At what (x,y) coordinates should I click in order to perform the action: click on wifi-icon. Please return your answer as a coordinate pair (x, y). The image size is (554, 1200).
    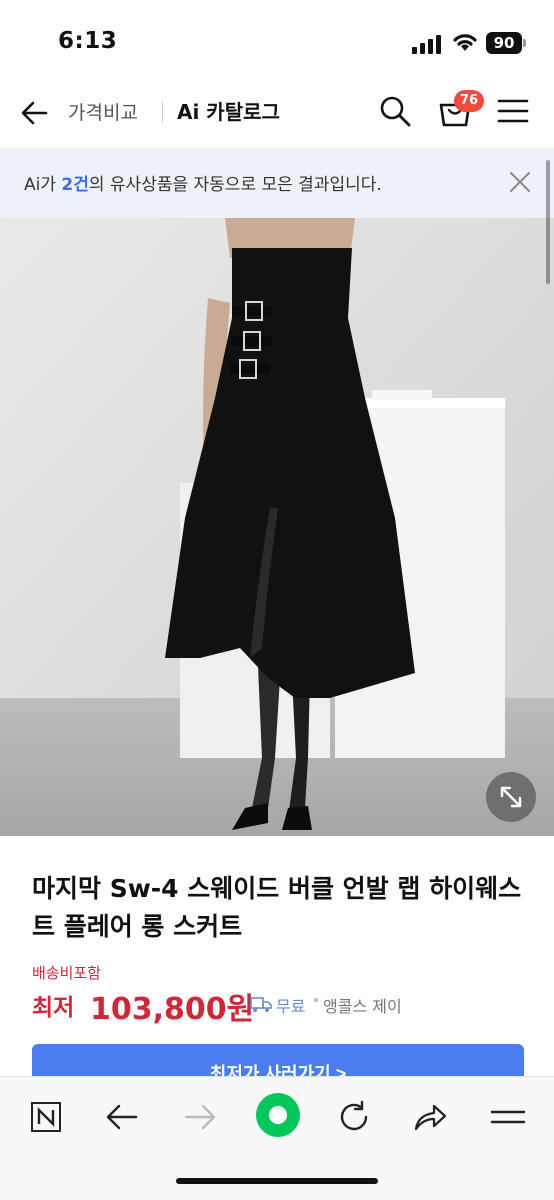
    Looking at the image, I should click on (465, 42).